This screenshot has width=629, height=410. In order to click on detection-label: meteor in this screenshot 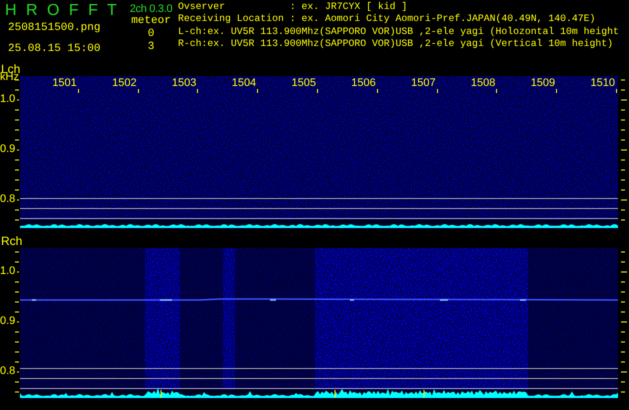, I will do `click(151, 21)`.